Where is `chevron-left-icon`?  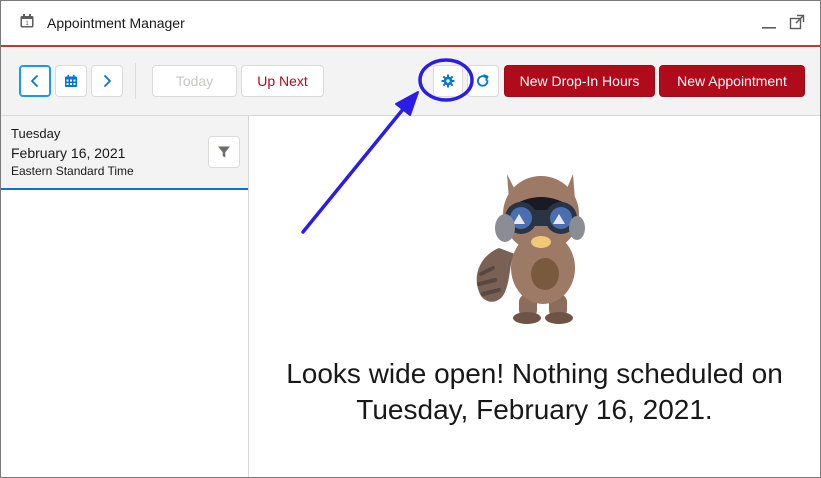
chevron-left-icon is located at coordinates (35, 81).